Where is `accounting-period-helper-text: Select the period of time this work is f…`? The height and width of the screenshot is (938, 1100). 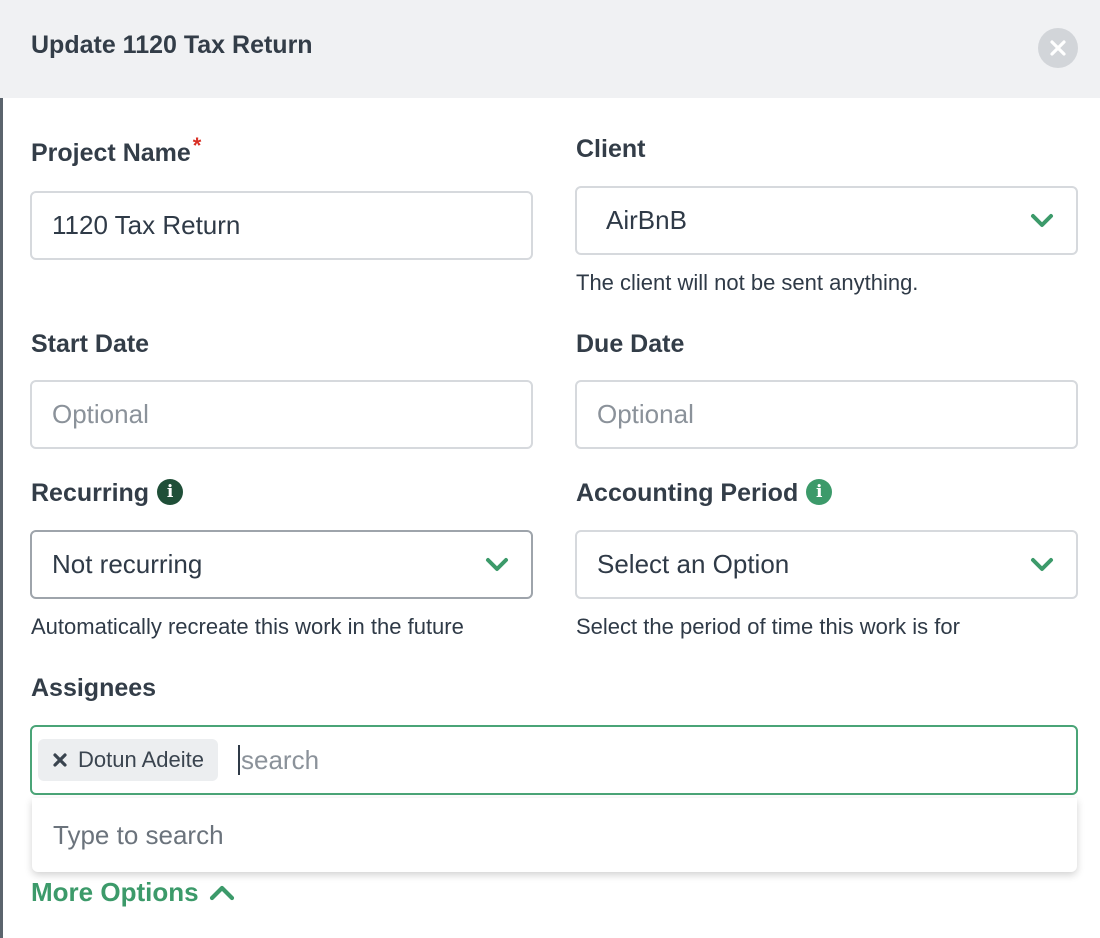 accounting-period-helper-text: Select the period of time this work is f… is located at coordinates (768, 626).